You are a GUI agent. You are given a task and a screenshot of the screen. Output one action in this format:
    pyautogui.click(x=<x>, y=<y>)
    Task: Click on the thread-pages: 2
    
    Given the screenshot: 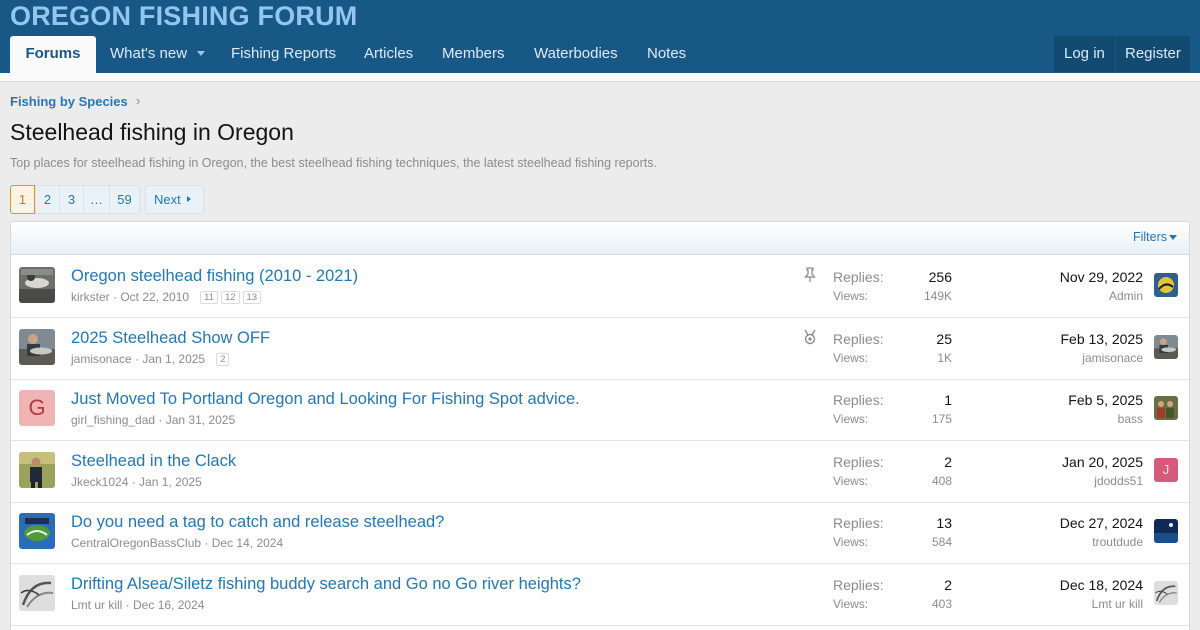 What is the action you would take?
    pyautogui.click(x=221, y=359)
    